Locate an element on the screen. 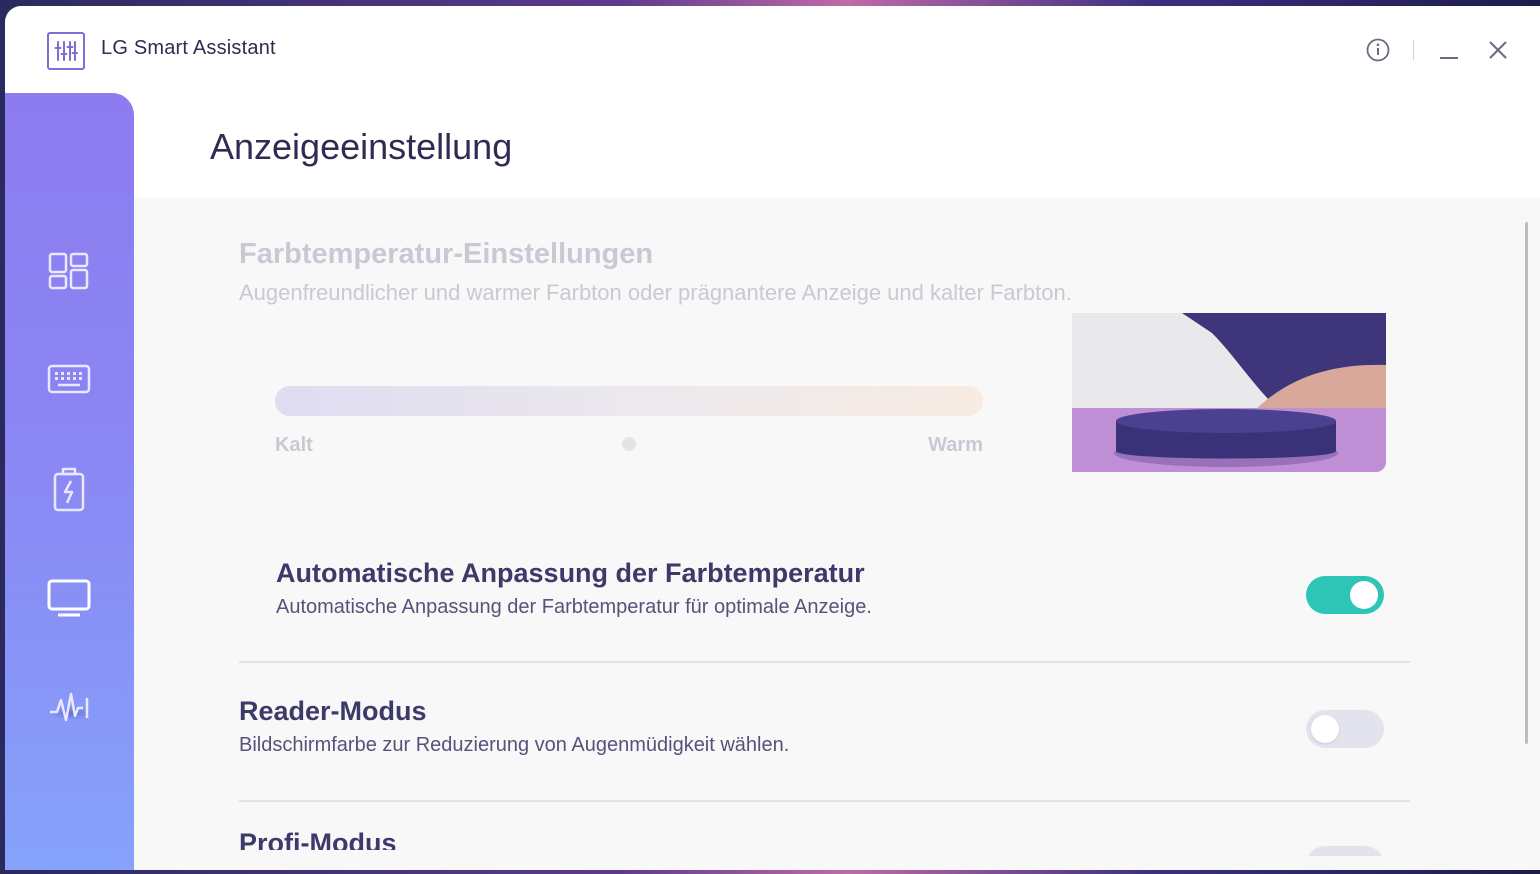  reader-mode-title: Reader-Modus is located at coordinates (333, 711).